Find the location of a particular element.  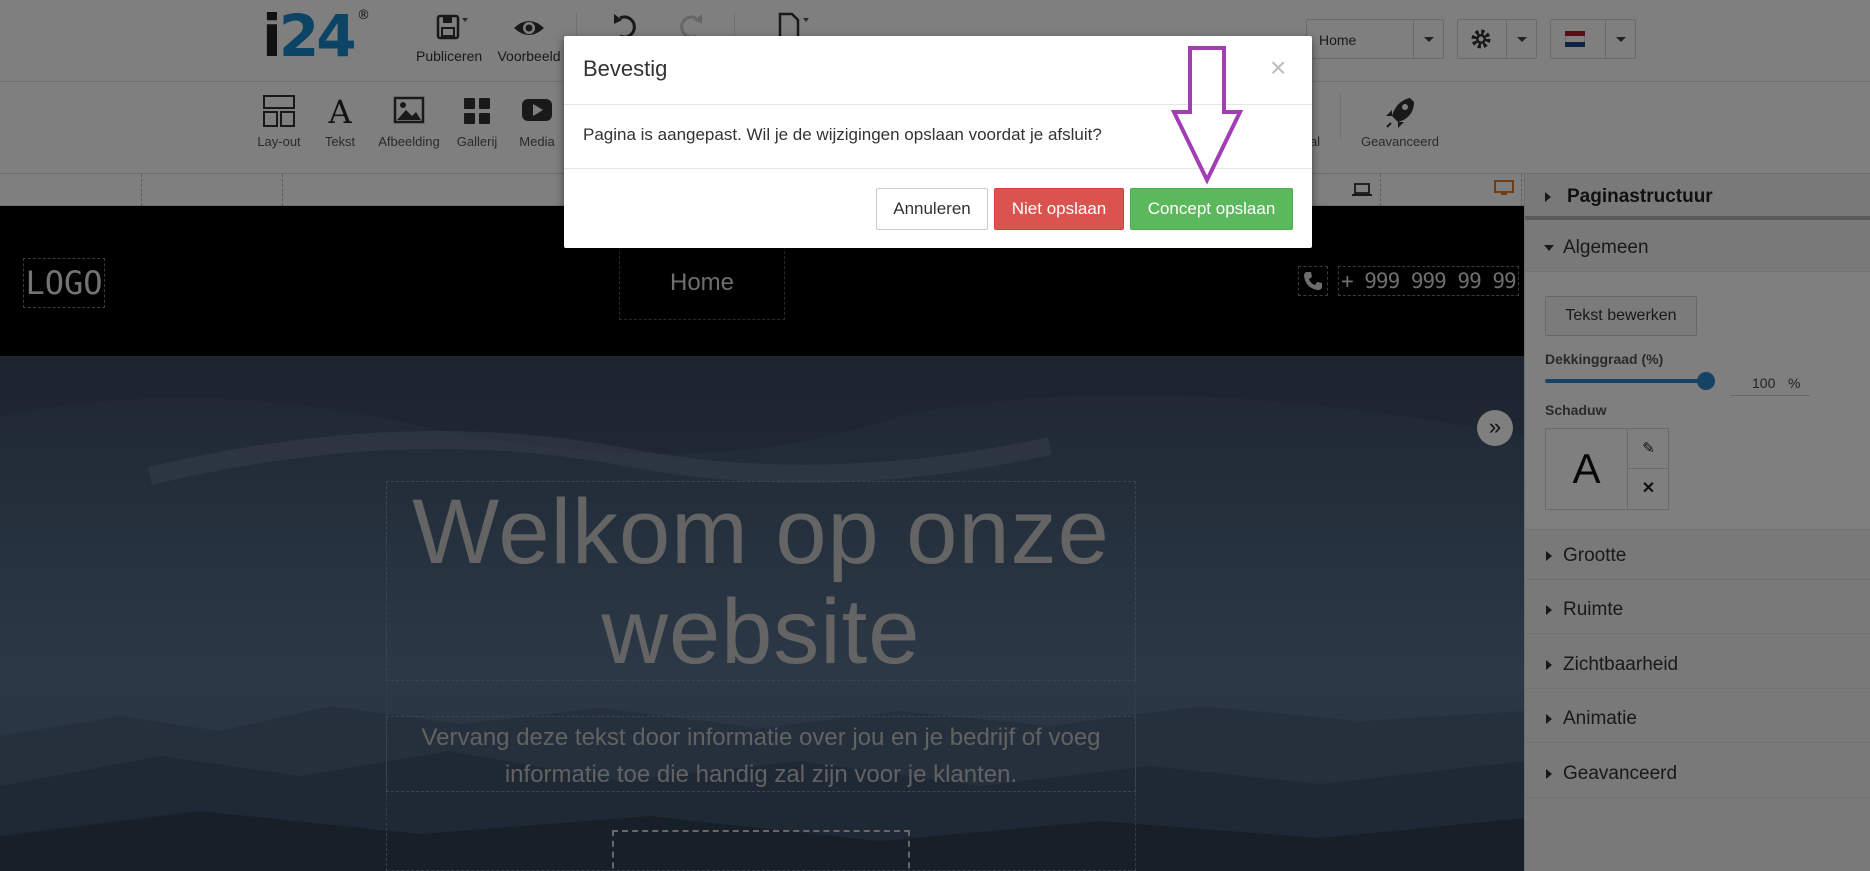

dialog-title: Bevestig is located at coordinates (625, 68).